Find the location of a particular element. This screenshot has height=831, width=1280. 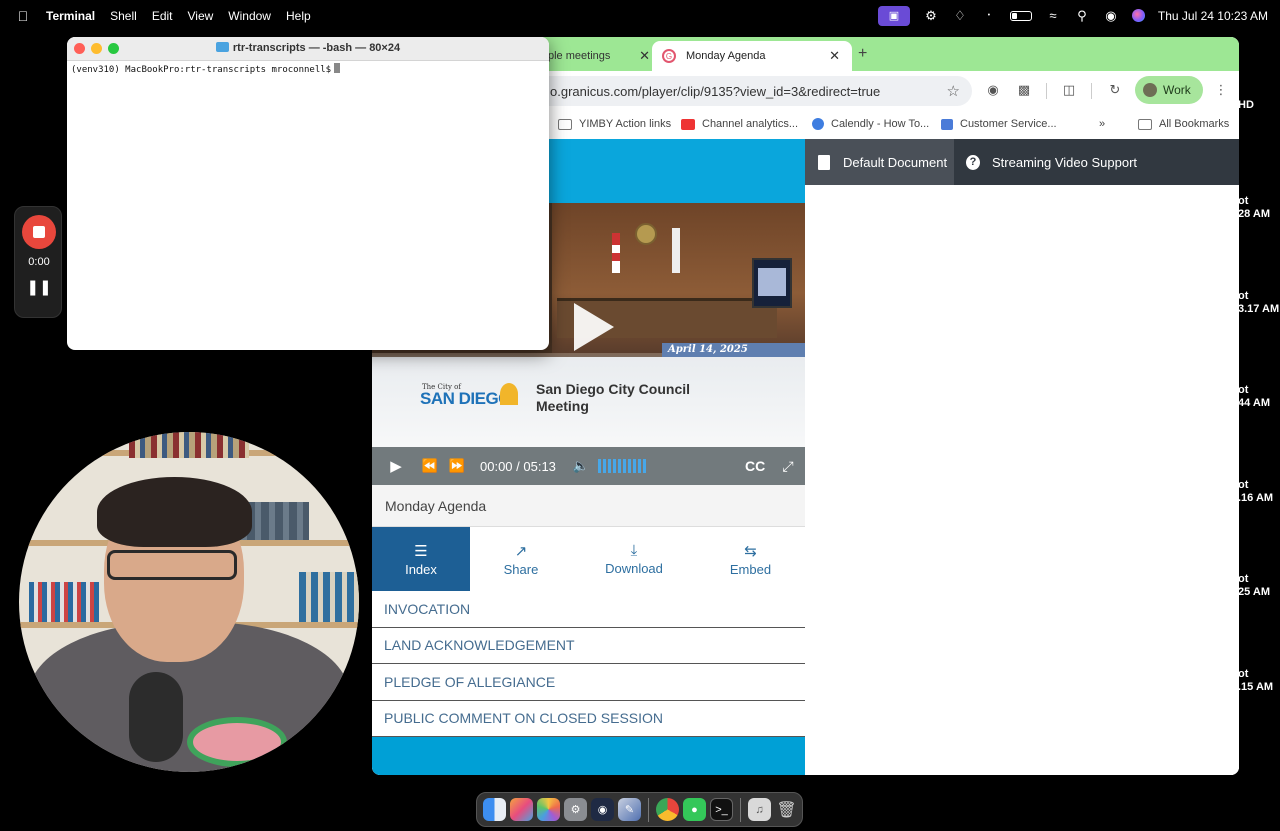

us-flag-image is located at coordinates (616, 253).